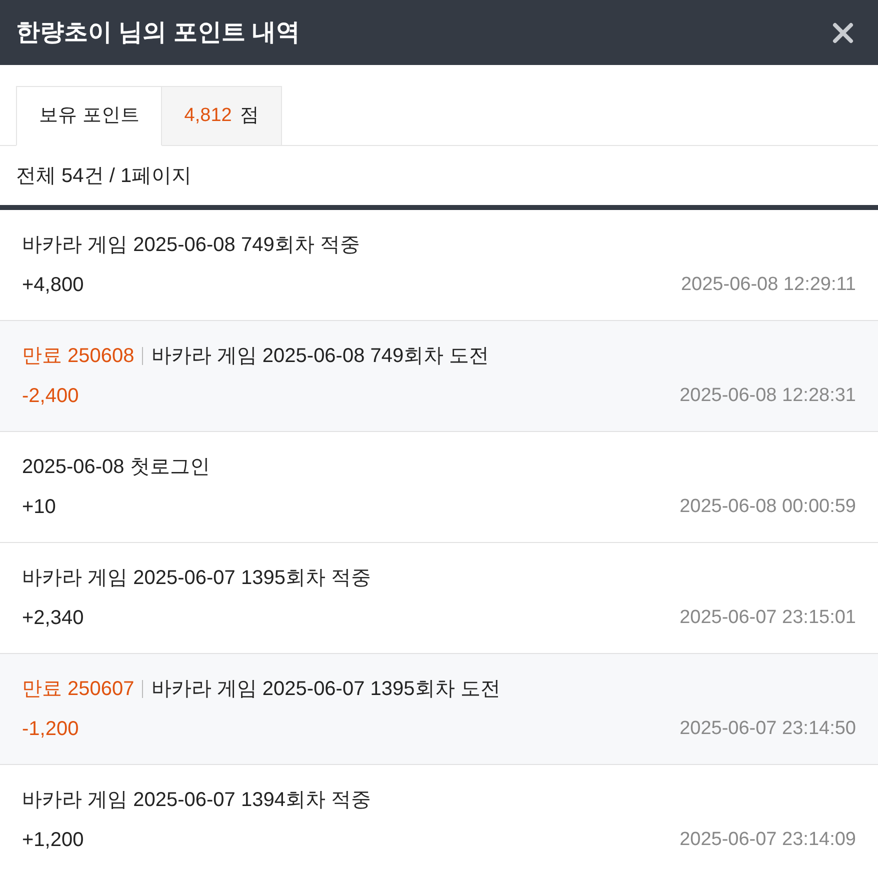 The height and width of the screenshot is (871, 878). Describe the element at coordinates (104, 176) in the screenshot. I see `summary-text: 전체 54건 / 1페이지` at that location.